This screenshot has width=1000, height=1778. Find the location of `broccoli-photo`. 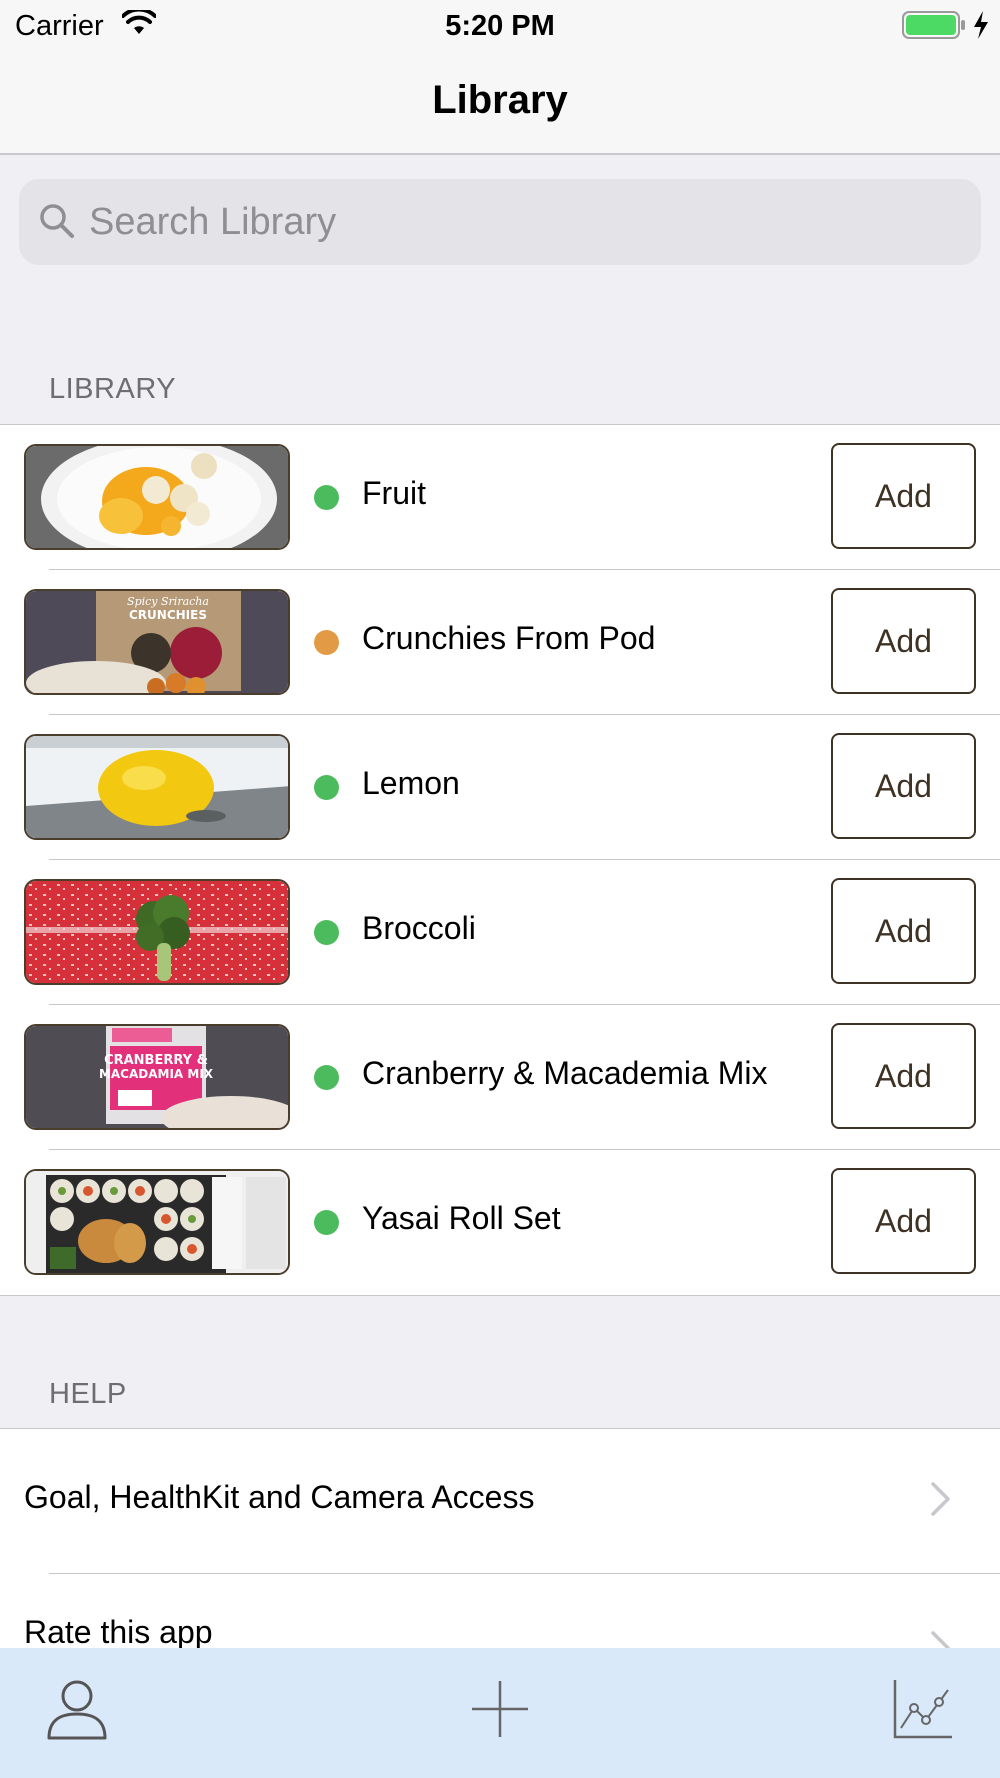

broccoli-photo is located at coordinates (157, 932).